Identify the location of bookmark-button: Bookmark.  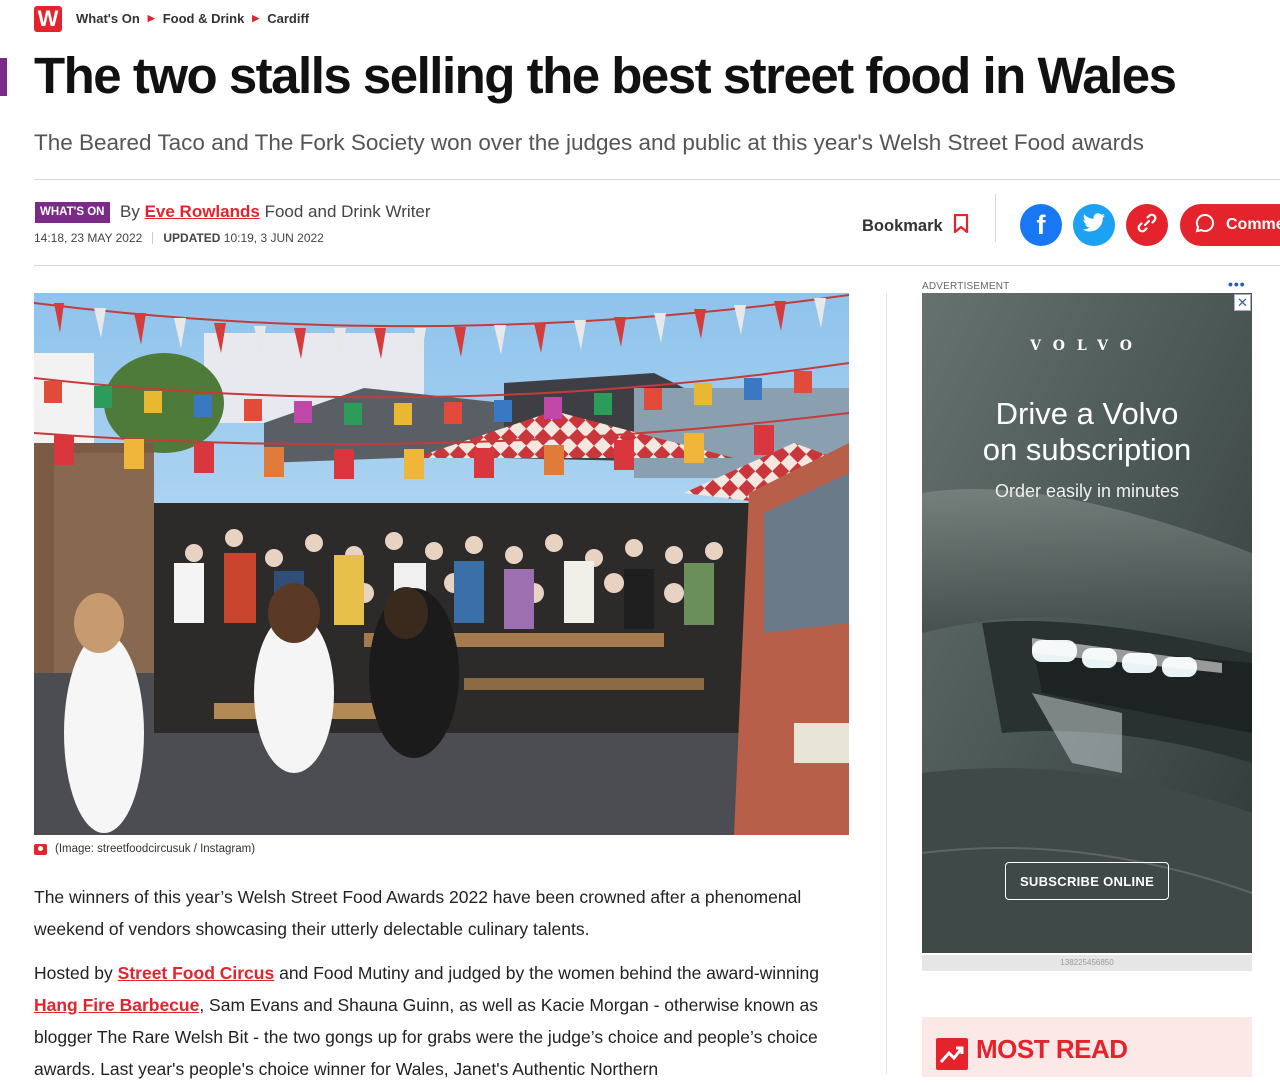
(915, 226).